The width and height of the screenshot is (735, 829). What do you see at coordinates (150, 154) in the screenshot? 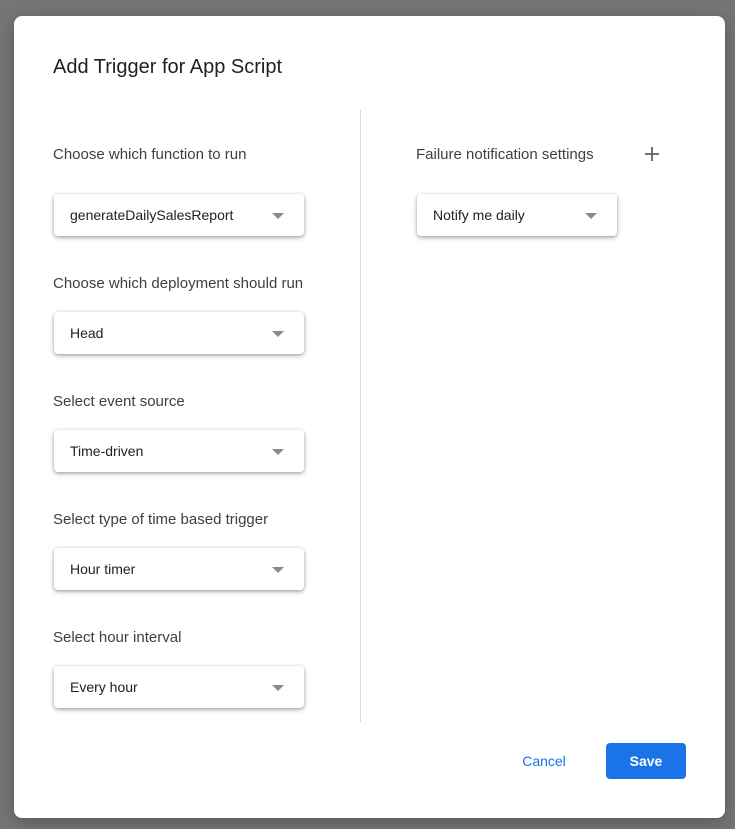
I see `function-label: Choose which function to run` at bounding box center [150, 154].